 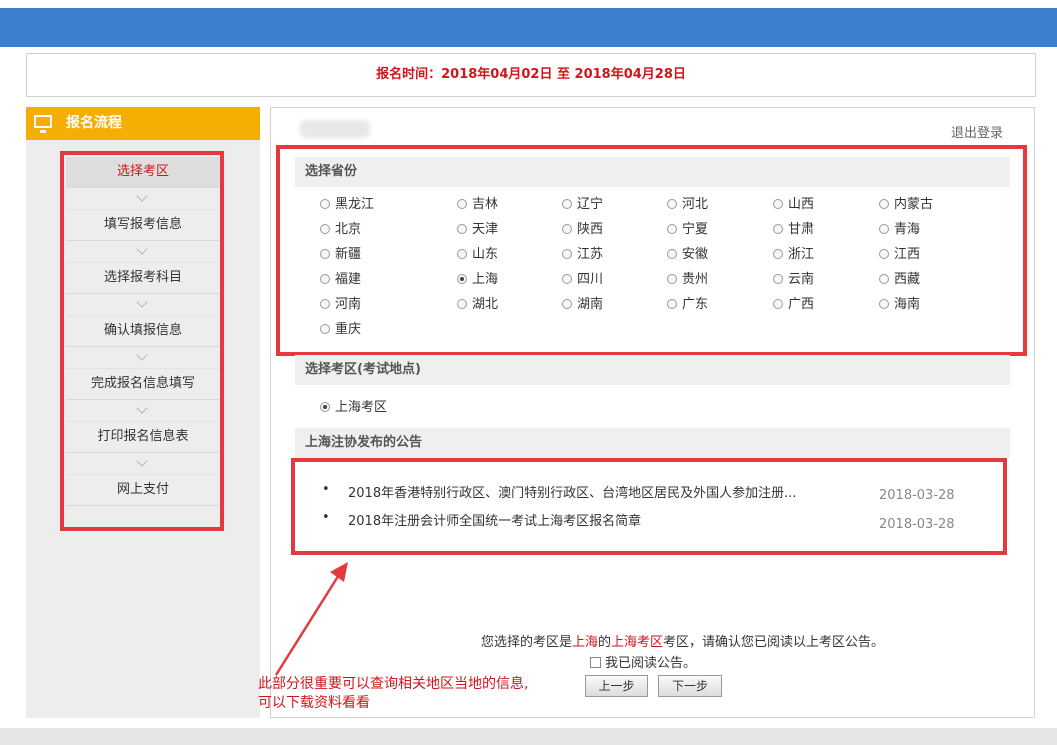 I want to click on annotation-box-steps, so click(x=142, y=341).